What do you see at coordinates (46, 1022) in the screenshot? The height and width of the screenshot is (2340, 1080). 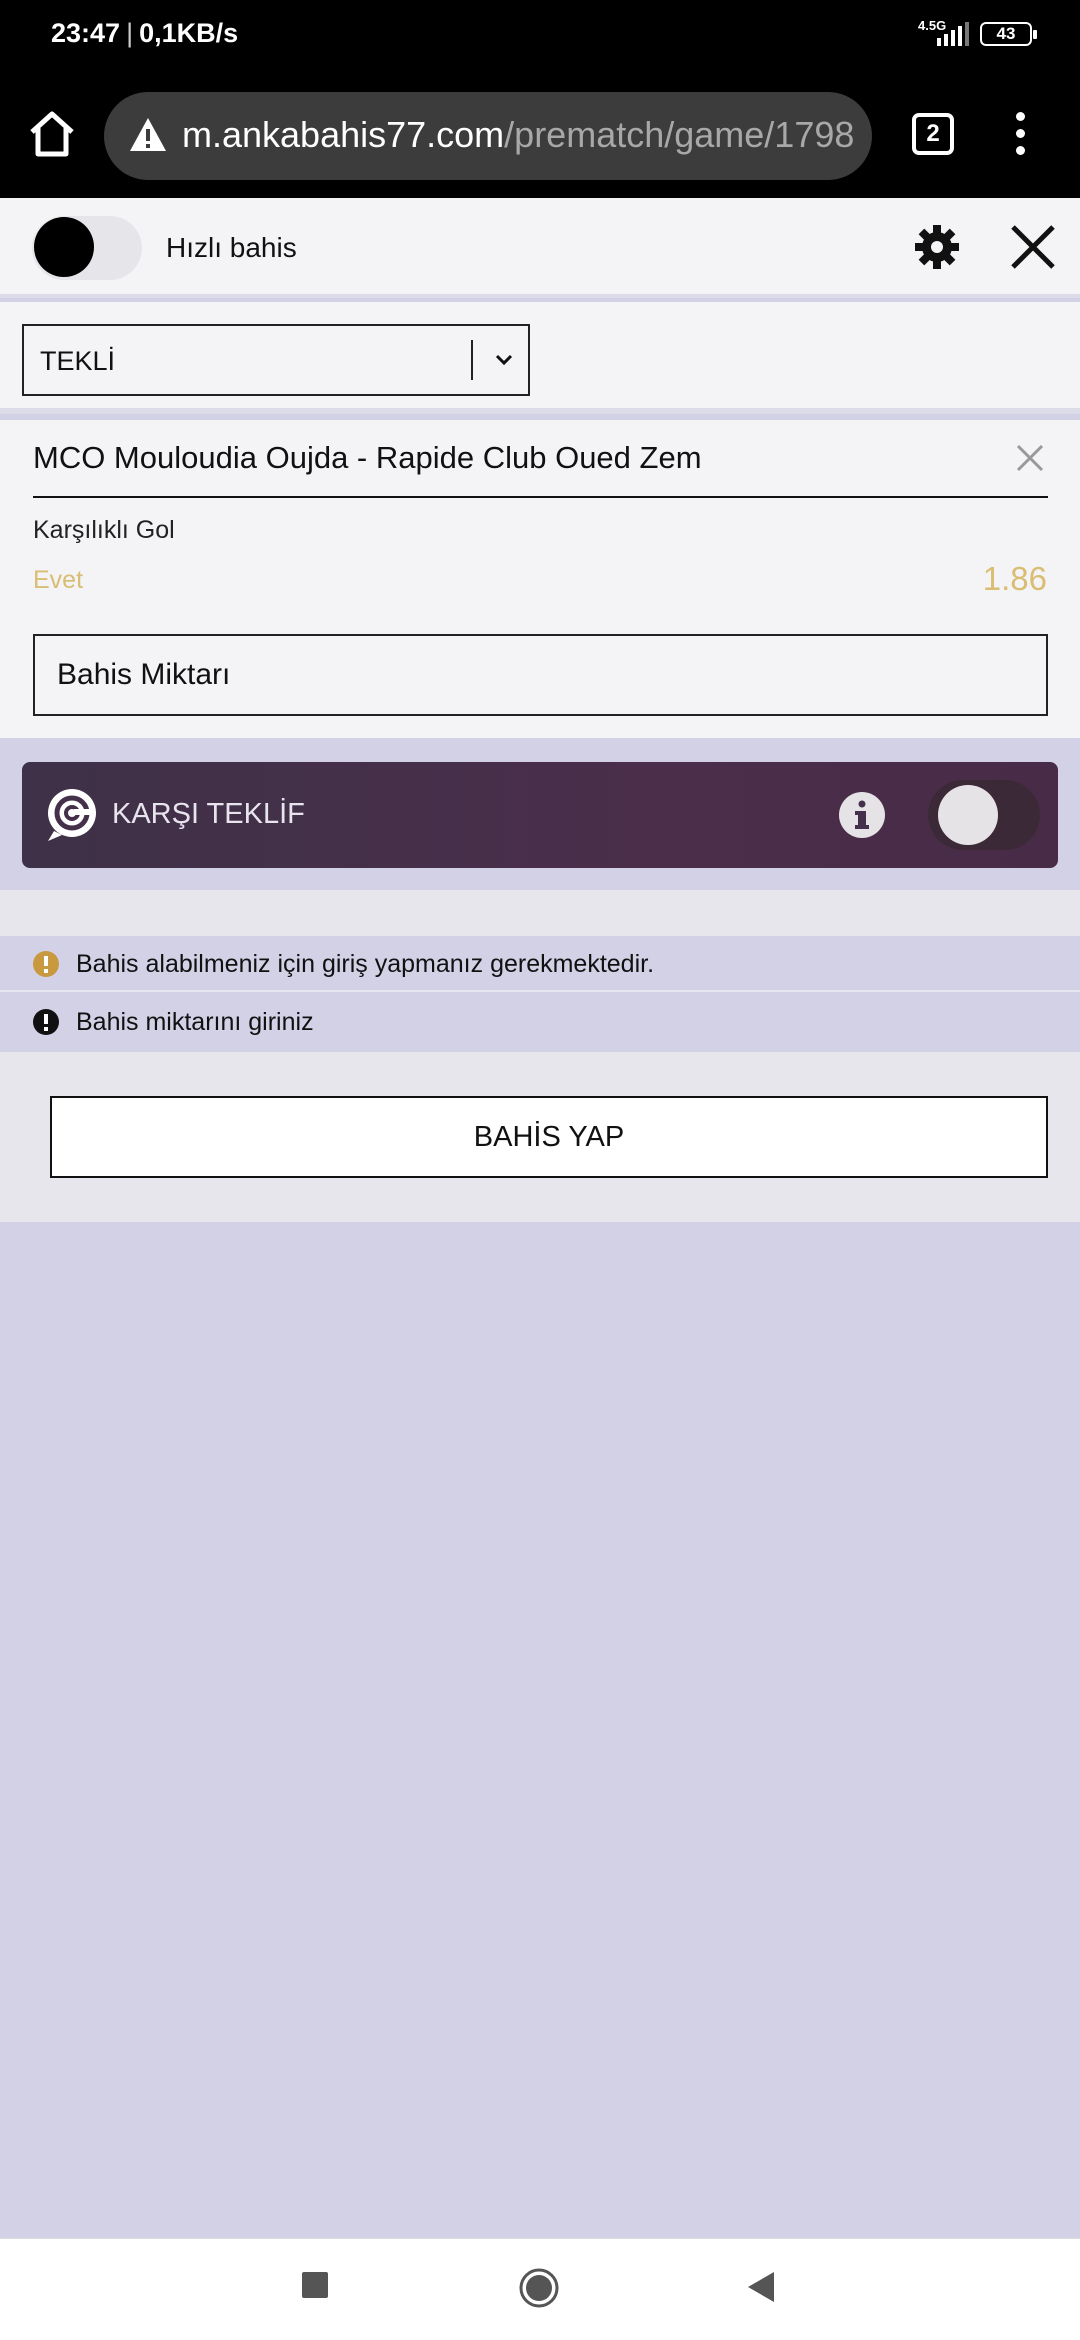 I see `error-circle-icon` at bounding box center [46, 1022].